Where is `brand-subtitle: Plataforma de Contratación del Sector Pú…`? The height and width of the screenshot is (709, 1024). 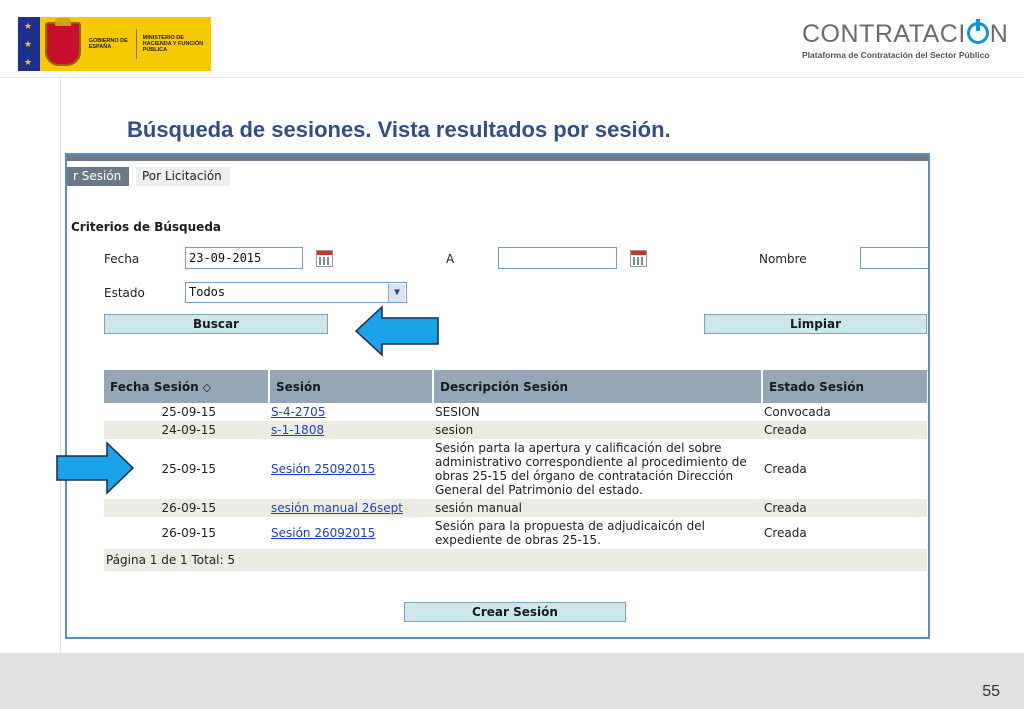
brand-subtitle: Plataforma de Contratación del Sector Pú… is located at coordinates (896, 55).